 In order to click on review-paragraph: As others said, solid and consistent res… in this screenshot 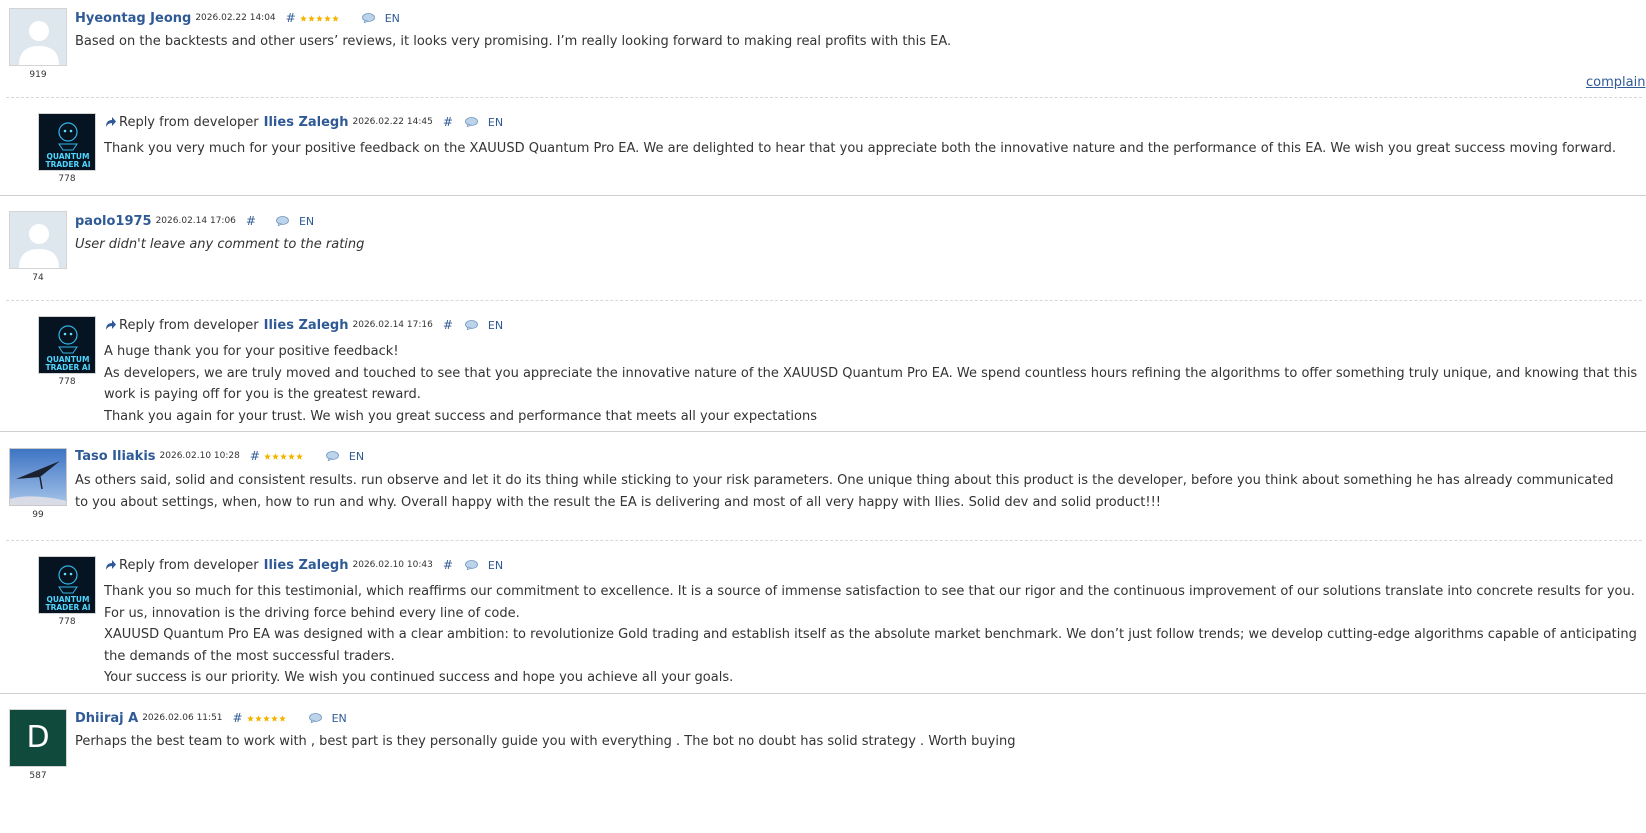, I will do `click(844, 491)`.